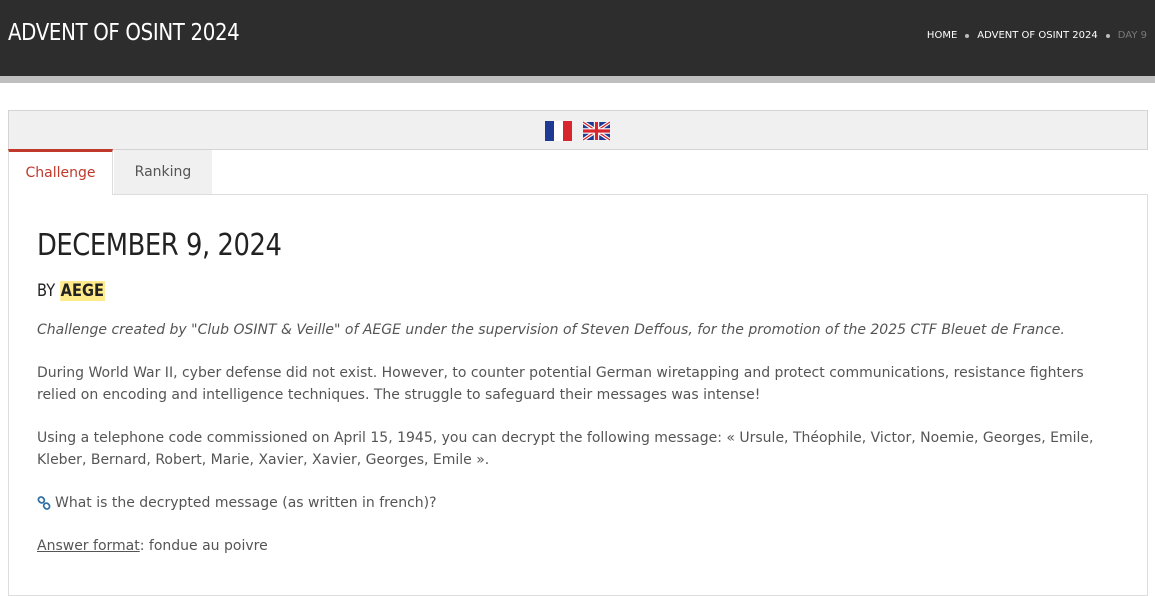  What do you see at coordinates (1132, 35) in the screenshot?
I see `breadcrumb-current: DAY 9` at bounding box center [1132, 35].